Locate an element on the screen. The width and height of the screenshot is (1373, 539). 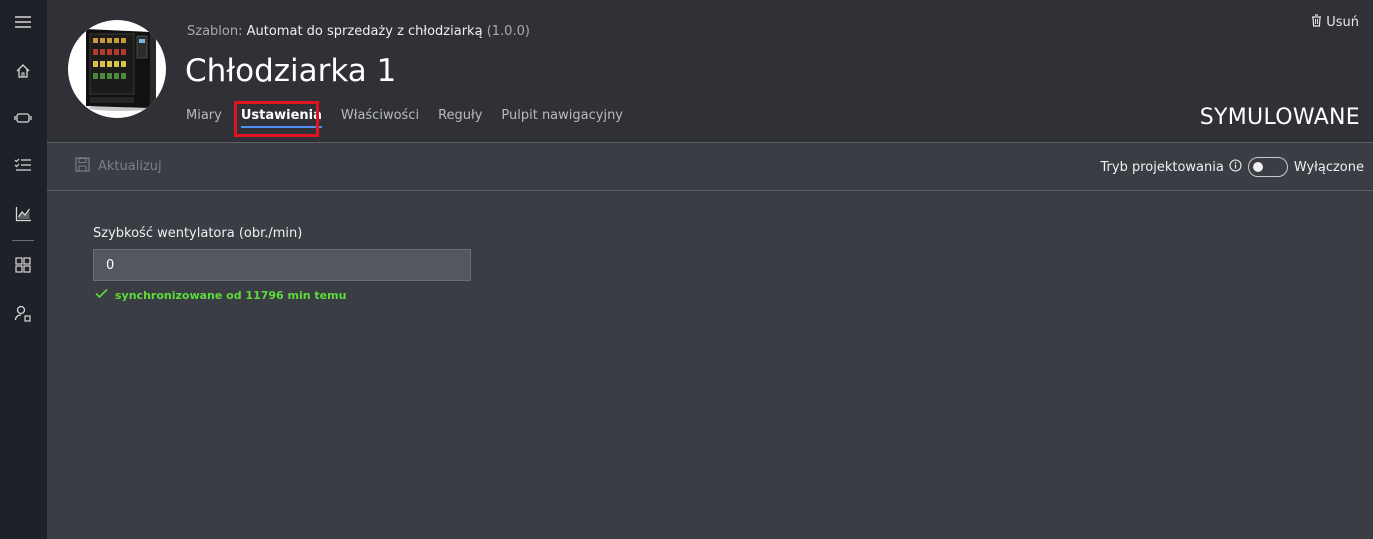
design-mode-state: Wyłączone is located at coordinates (1328, 167).